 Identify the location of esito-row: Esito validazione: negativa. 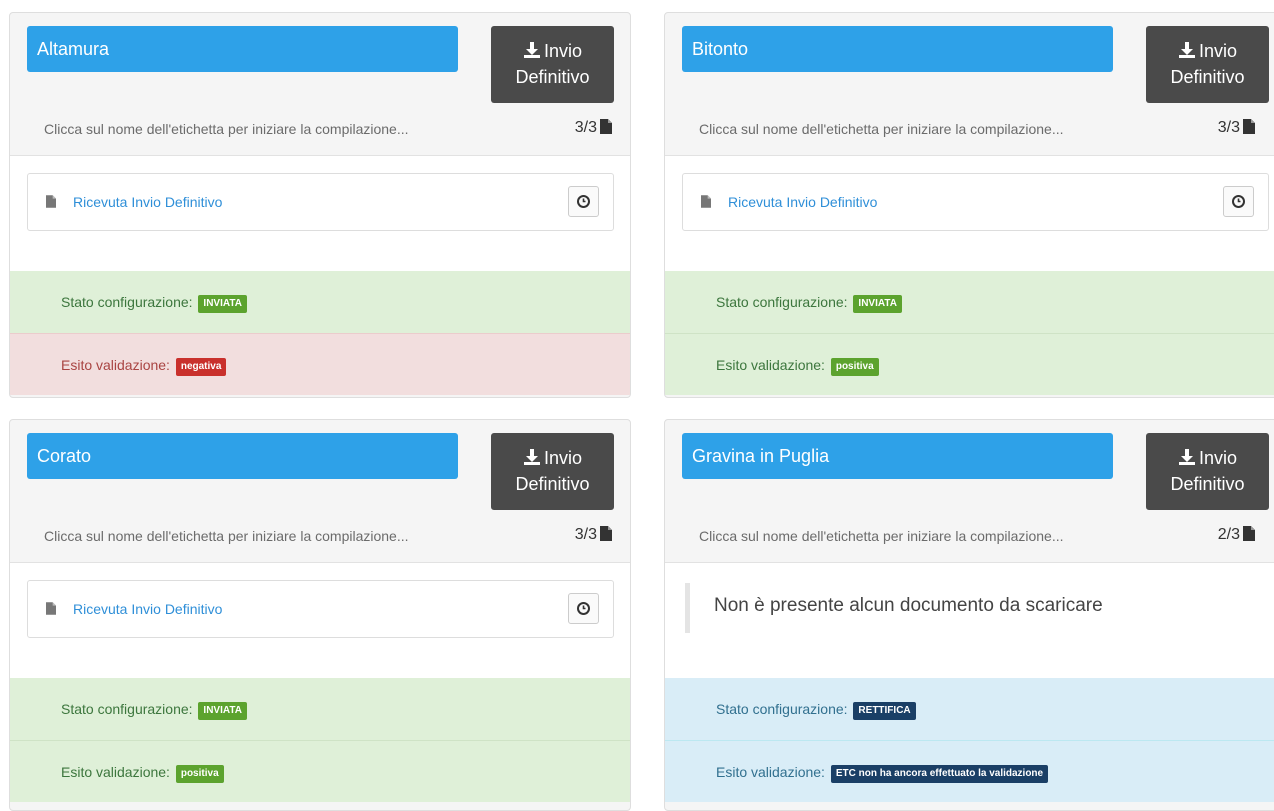
(320, 364).